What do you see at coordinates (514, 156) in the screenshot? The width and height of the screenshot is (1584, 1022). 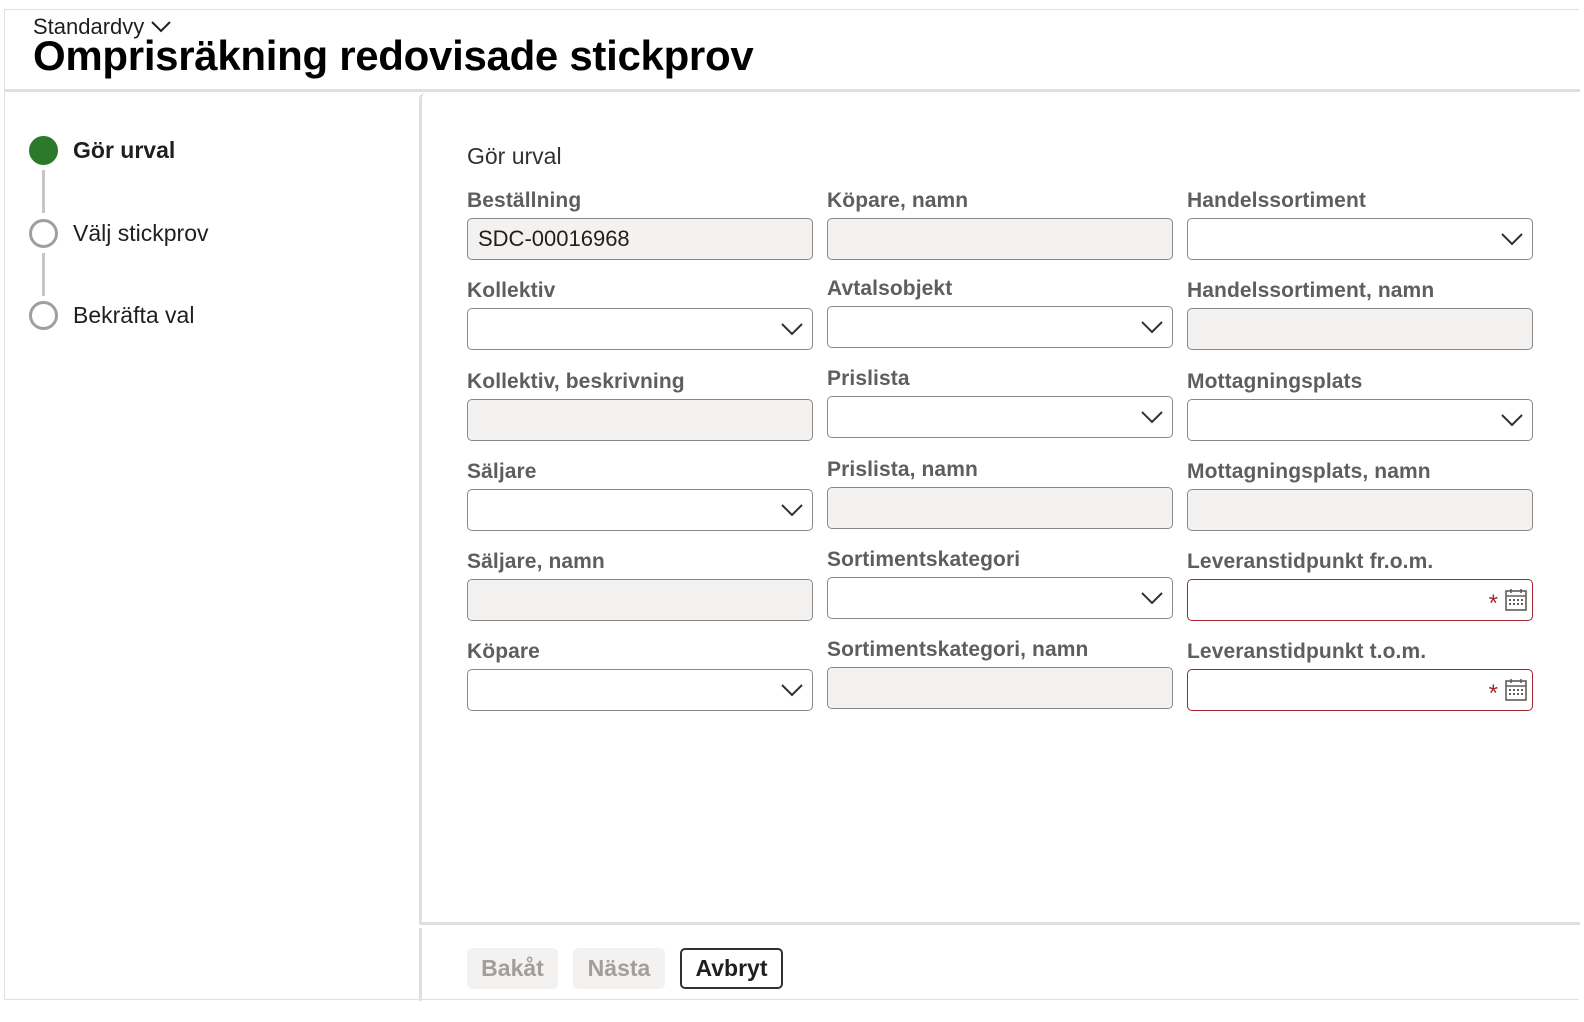 I see `section-title: Gör urval` at bounding box center [514, 156].